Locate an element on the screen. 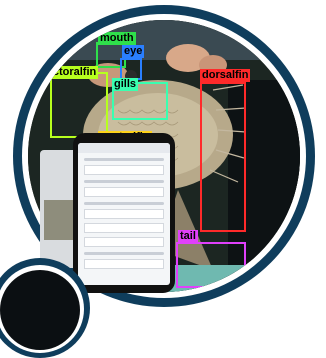  phone-screen is located at coordinates (124, 214).